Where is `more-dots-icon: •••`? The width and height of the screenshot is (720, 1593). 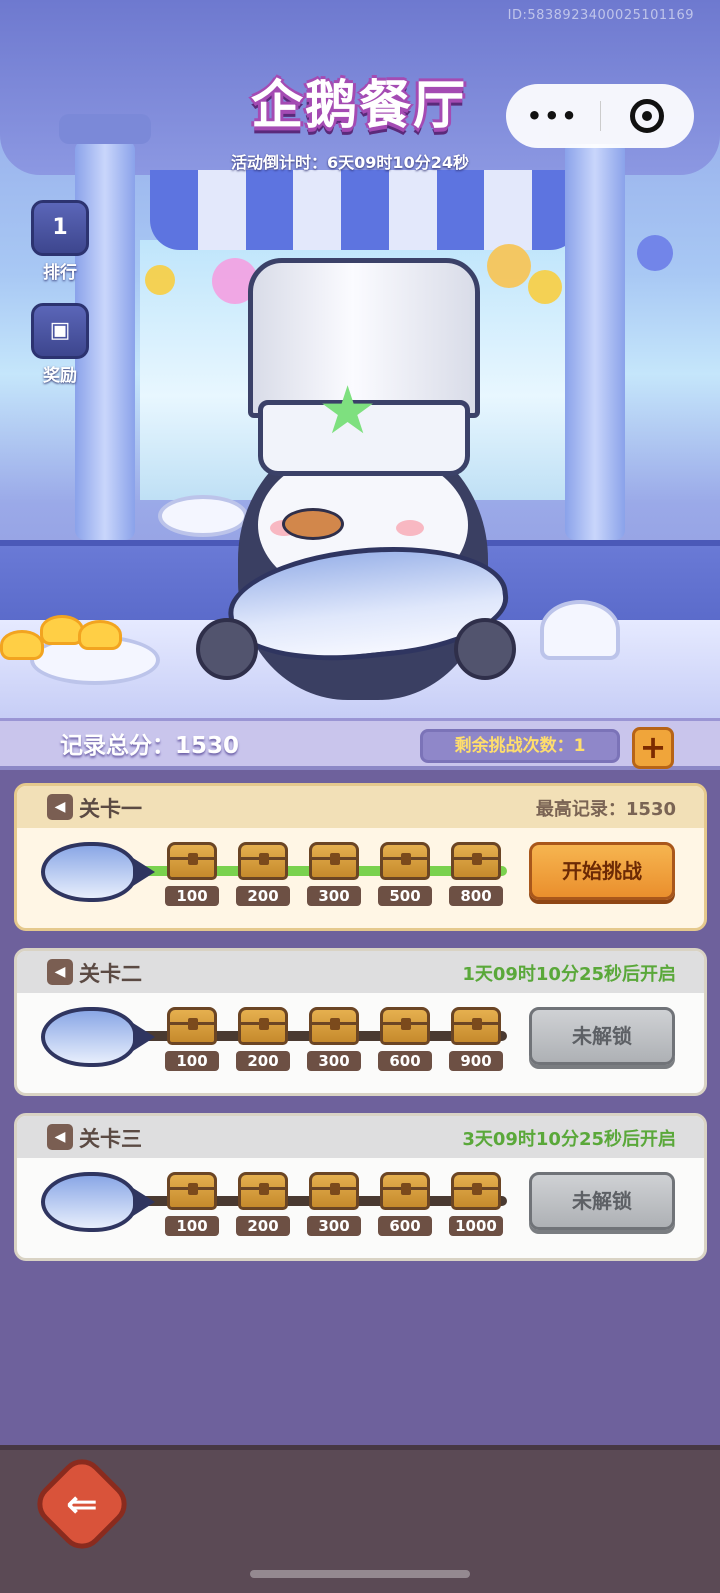
more-dots-icon: ••• is located at coordinates (553, 116).